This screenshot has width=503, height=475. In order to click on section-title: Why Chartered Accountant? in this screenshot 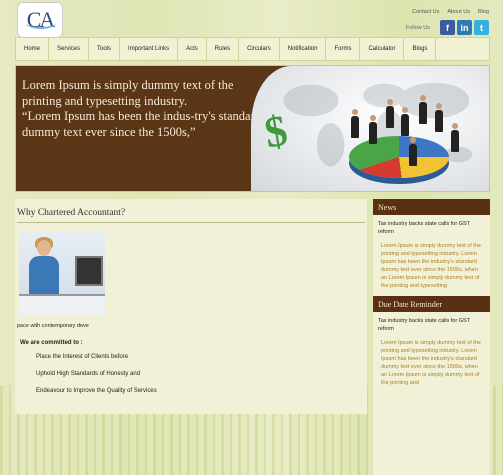, I will do `click(71, 213)`.